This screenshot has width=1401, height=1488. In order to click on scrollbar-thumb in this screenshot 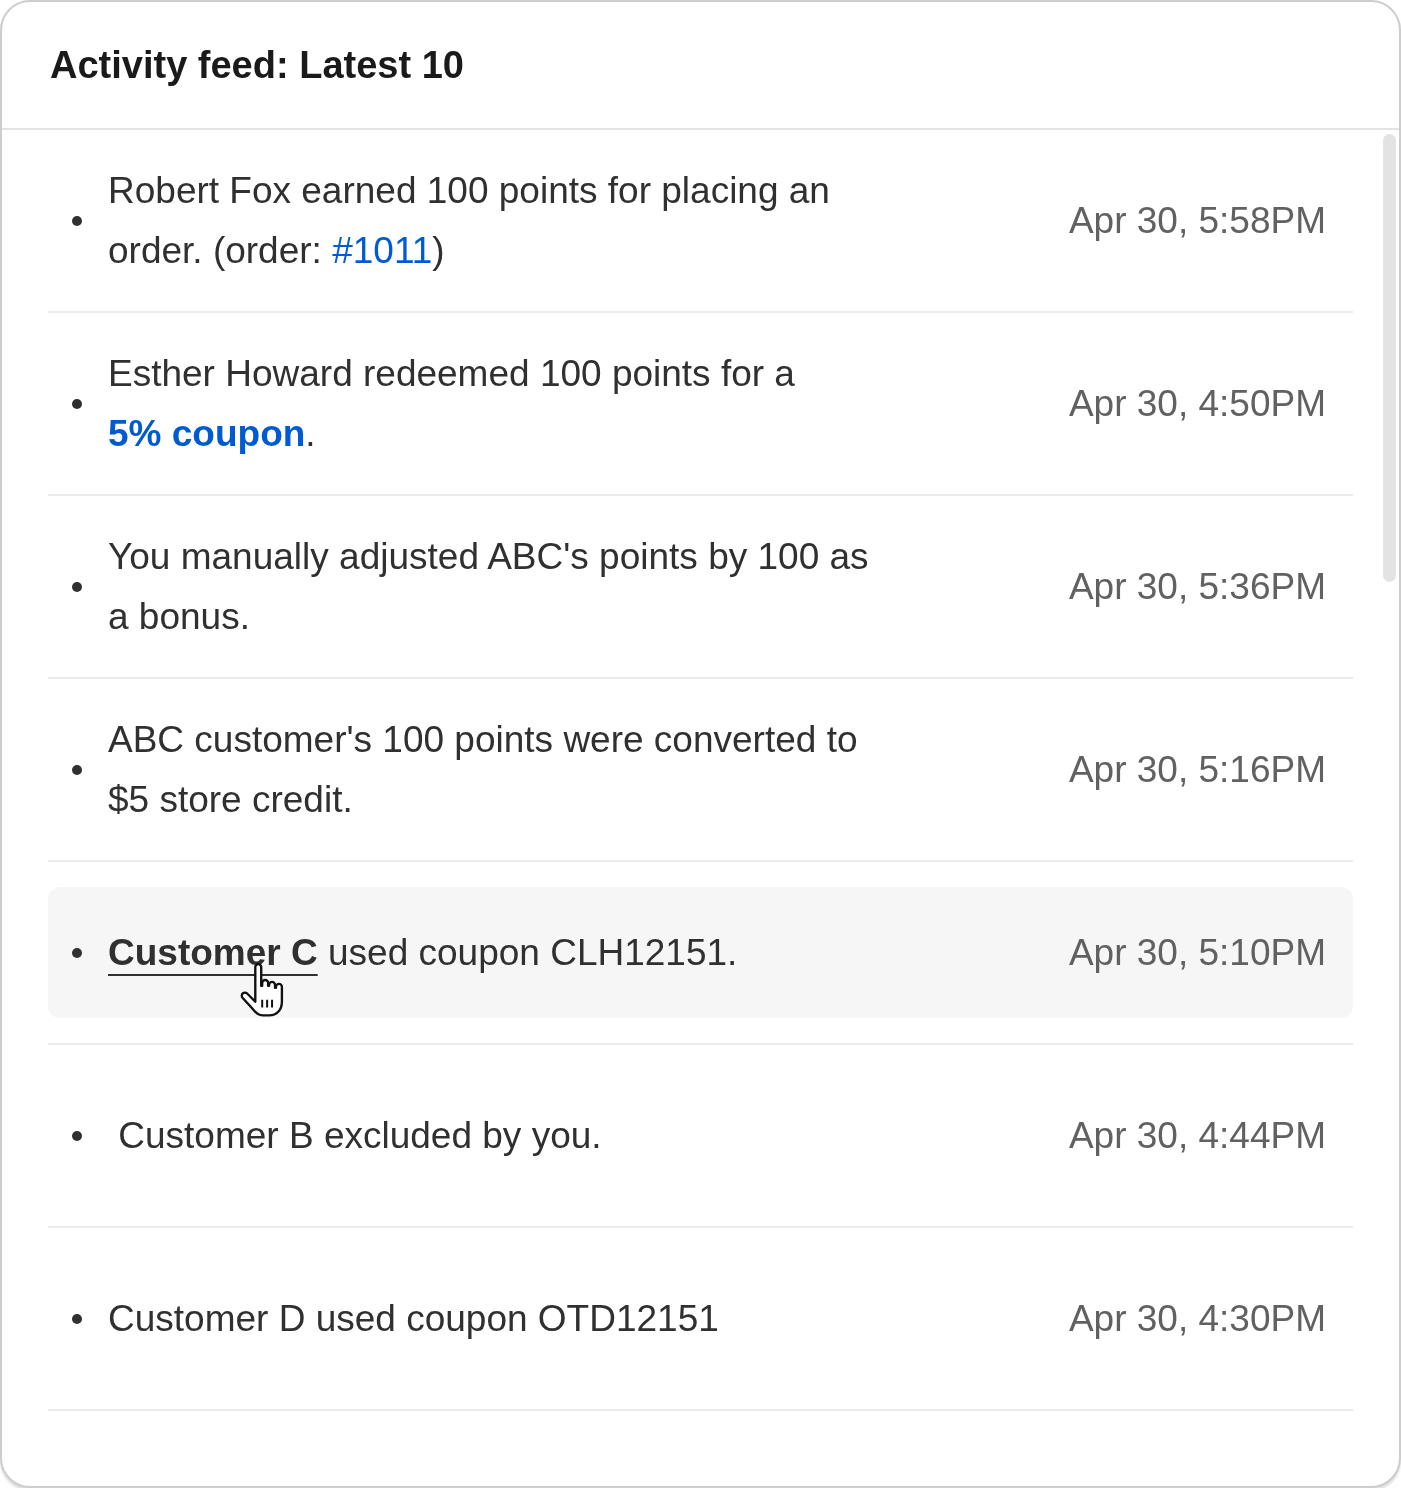, I will do `click(1389, 358)`.